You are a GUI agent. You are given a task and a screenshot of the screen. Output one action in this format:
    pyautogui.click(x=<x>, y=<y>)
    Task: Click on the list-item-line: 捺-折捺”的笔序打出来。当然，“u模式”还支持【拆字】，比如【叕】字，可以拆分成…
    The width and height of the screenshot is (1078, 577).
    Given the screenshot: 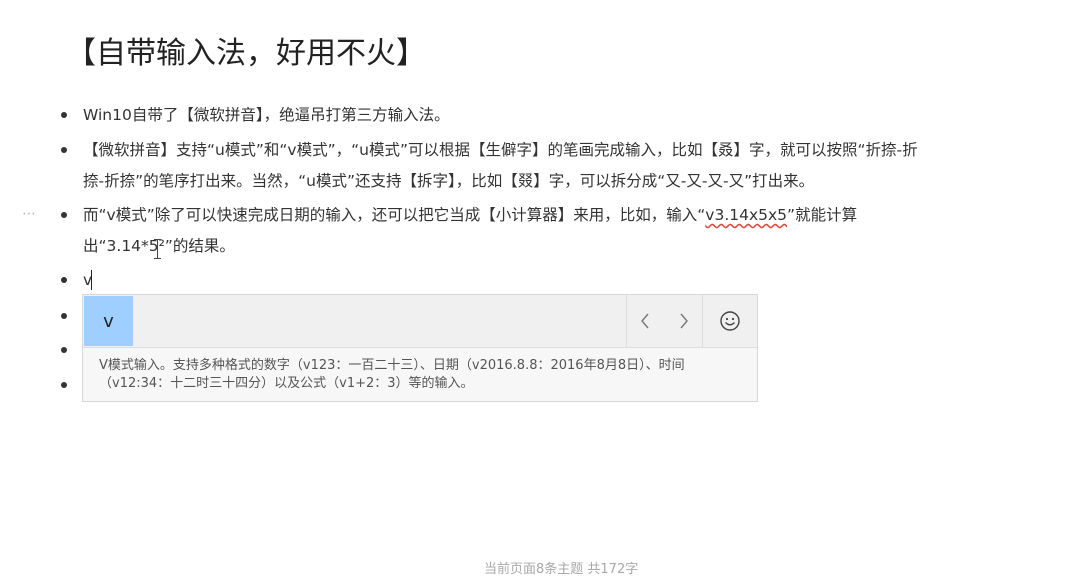 What is the action you would take?
    pyautogui.click(x=449, y=181)
    